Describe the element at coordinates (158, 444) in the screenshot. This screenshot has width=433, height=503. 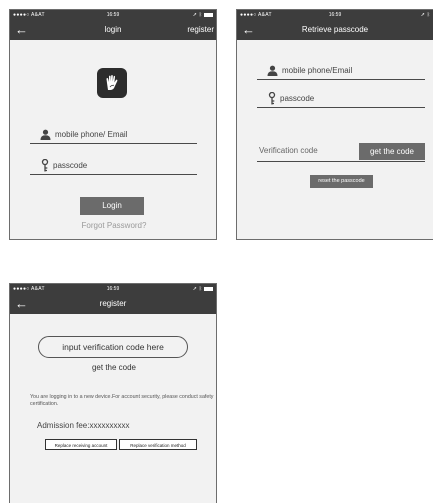
I see `replace-method-button: Replace verification method` at that location.